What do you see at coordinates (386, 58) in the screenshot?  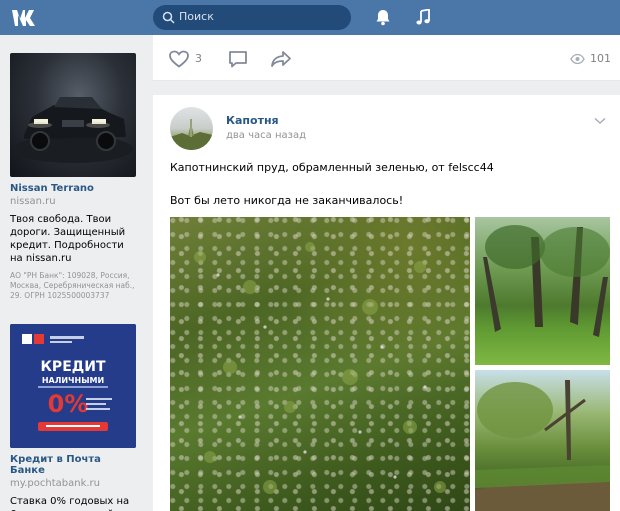 I see `post-actions-card: 3 101` at bounding box center [386, 58].